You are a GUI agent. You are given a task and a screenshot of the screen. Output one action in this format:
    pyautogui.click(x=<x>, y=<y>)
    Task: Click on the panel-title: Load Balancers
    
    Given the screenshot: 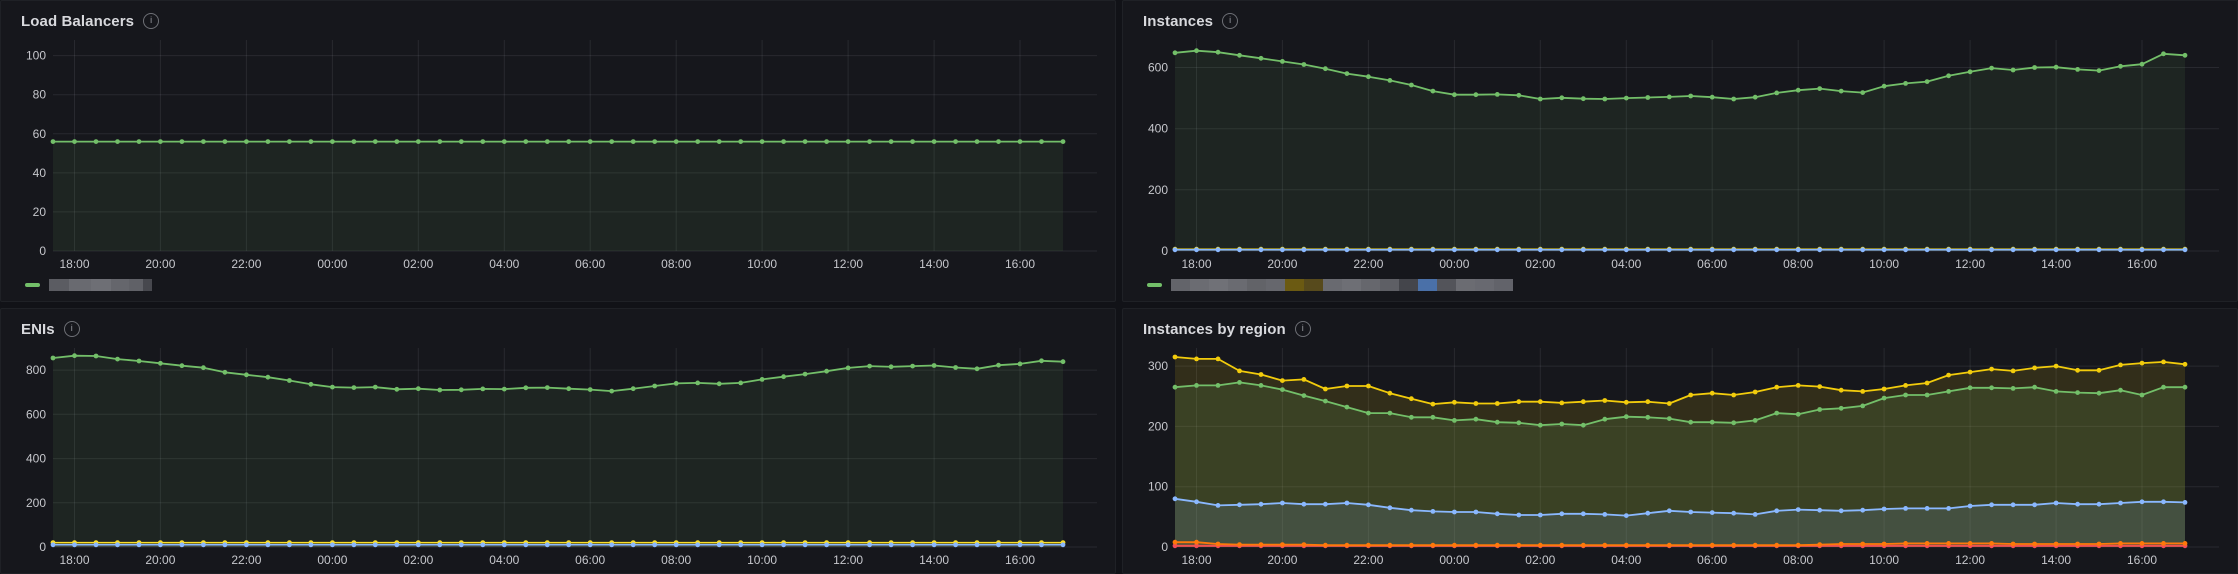 What is the action you would take?
    pyautogui.click(x=77, y=21)
    